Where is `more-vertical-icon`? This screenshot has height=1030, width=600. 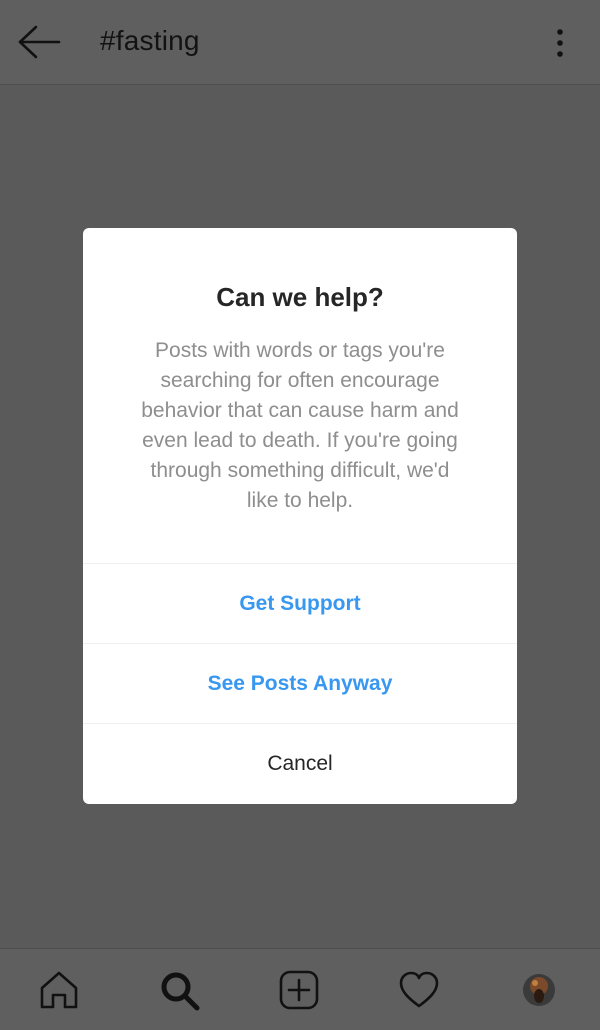
more-vertical-icon is located at coordinates (560, 43).